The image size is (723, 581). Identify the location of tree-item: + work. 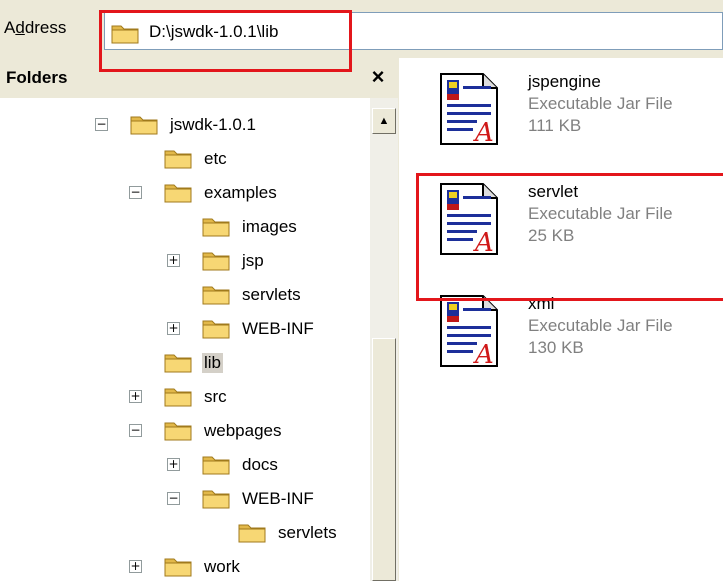
(185, 565).